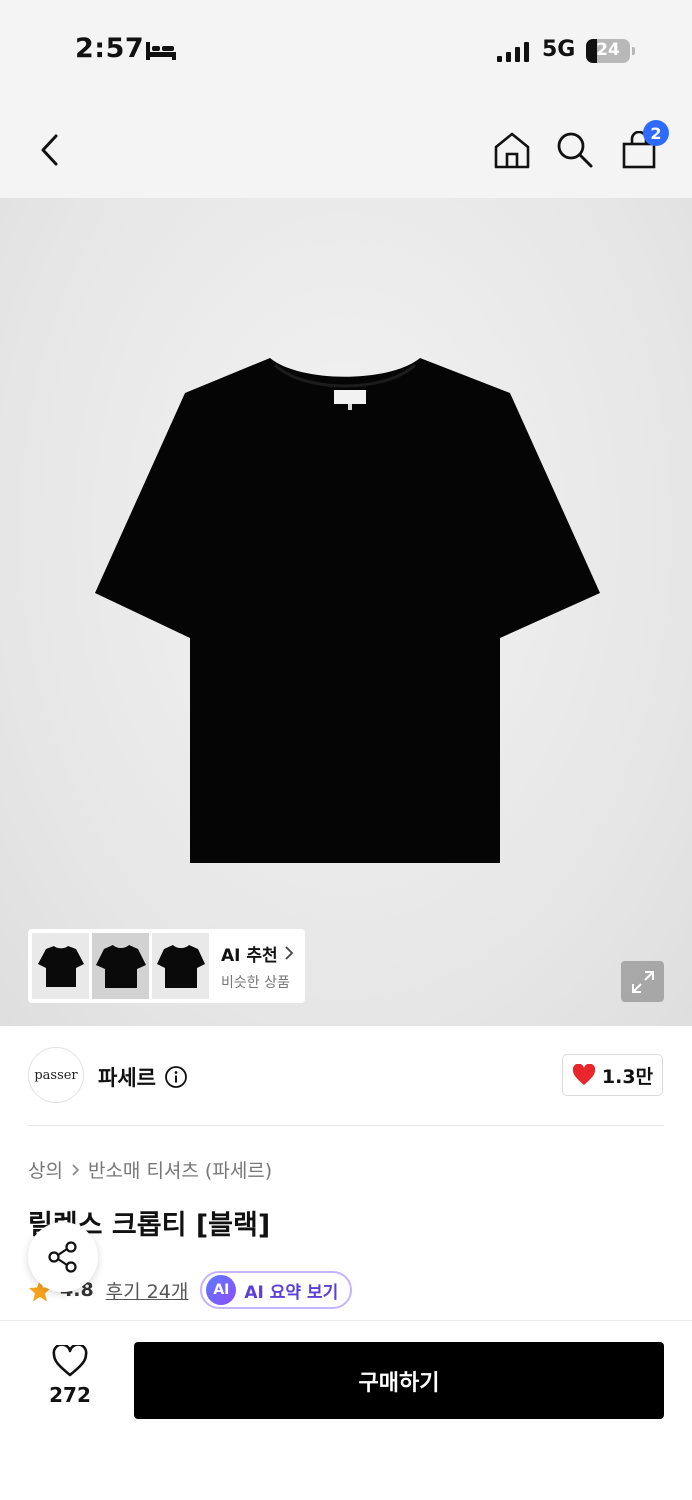  I want to click on cart-button: 2, so click(642, 147).